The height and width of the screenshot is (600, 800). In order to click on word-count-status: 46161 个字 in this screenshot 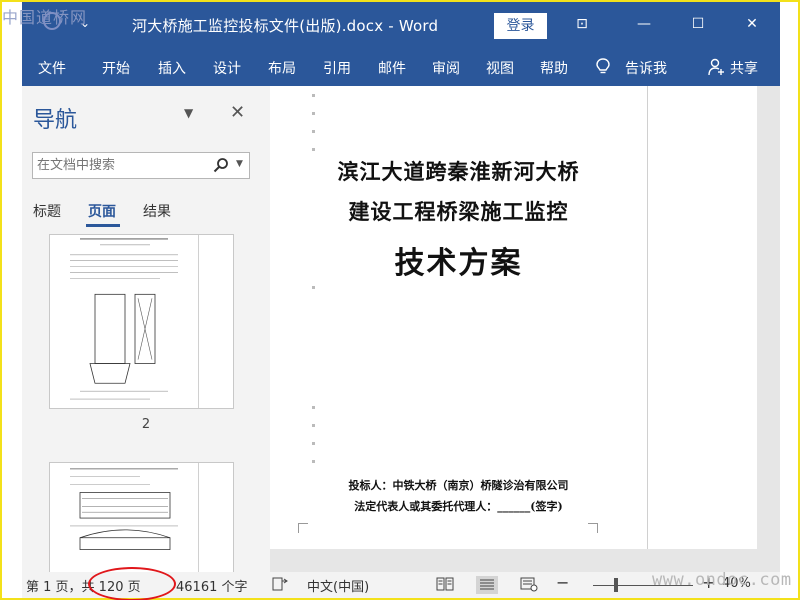, I will do `click(212, 585)`.